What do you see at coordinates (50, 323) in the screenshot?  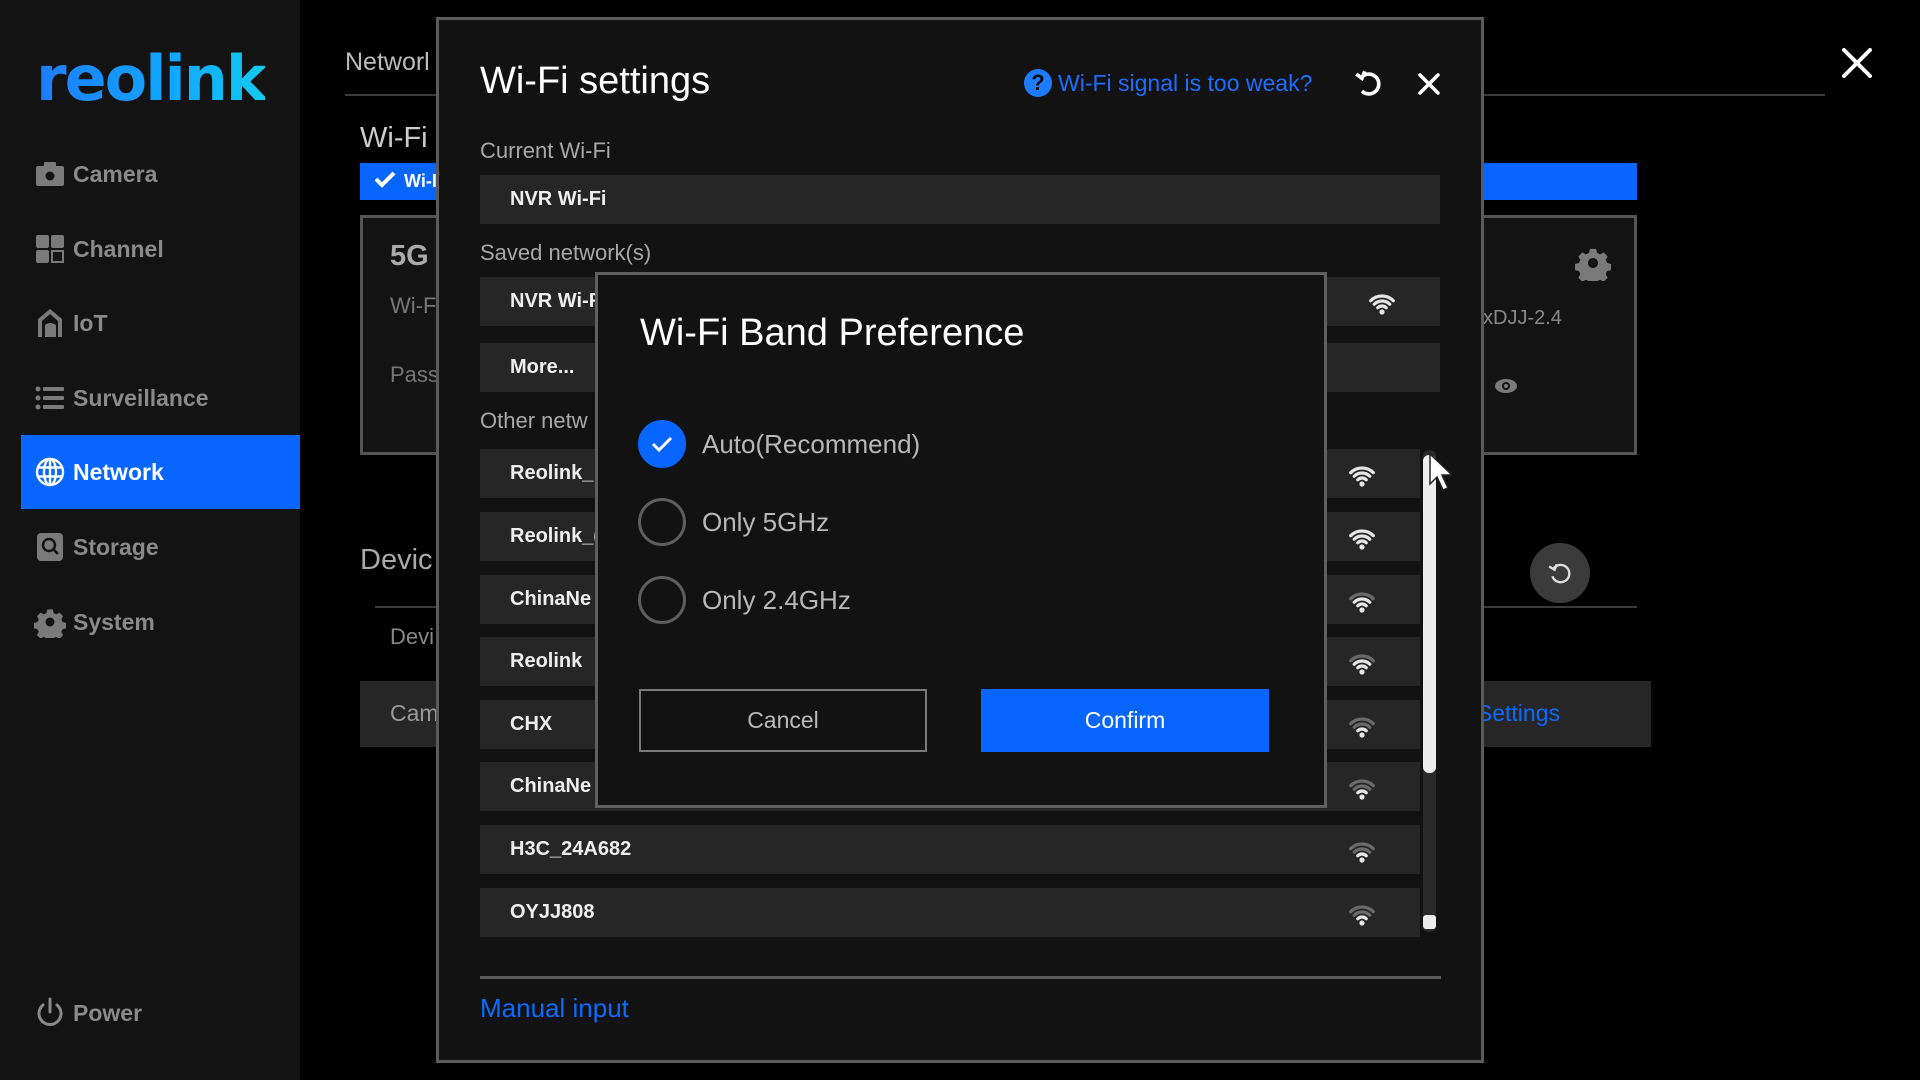 I see `iot-house-icon` at bounding box center [50, 323].